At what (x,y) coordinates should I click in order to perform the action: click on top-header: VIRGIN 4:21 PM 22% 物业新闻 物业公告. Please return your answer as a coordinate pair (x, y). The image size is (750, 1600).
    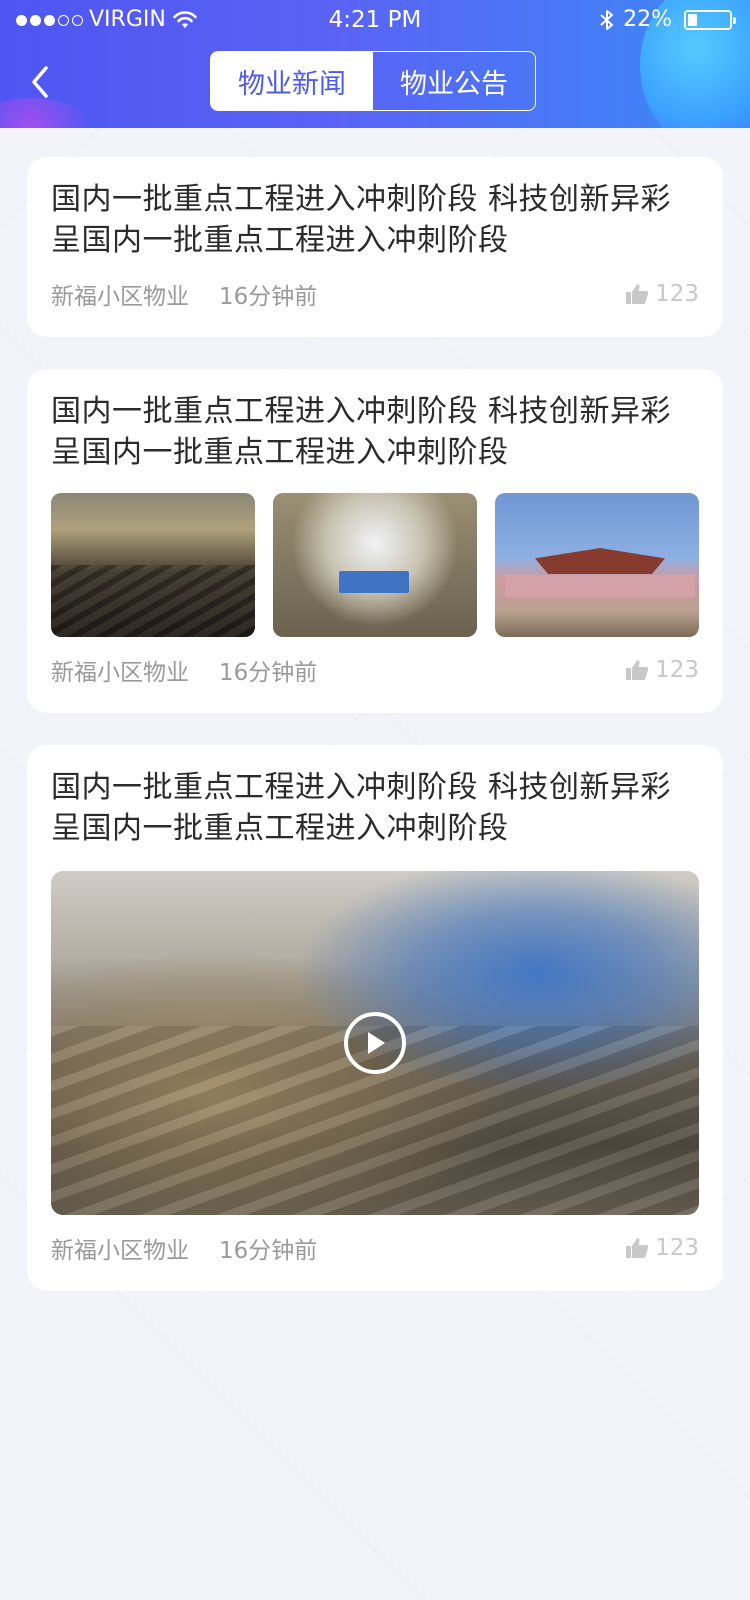
    Looking at the image, I should click on (375, 64).